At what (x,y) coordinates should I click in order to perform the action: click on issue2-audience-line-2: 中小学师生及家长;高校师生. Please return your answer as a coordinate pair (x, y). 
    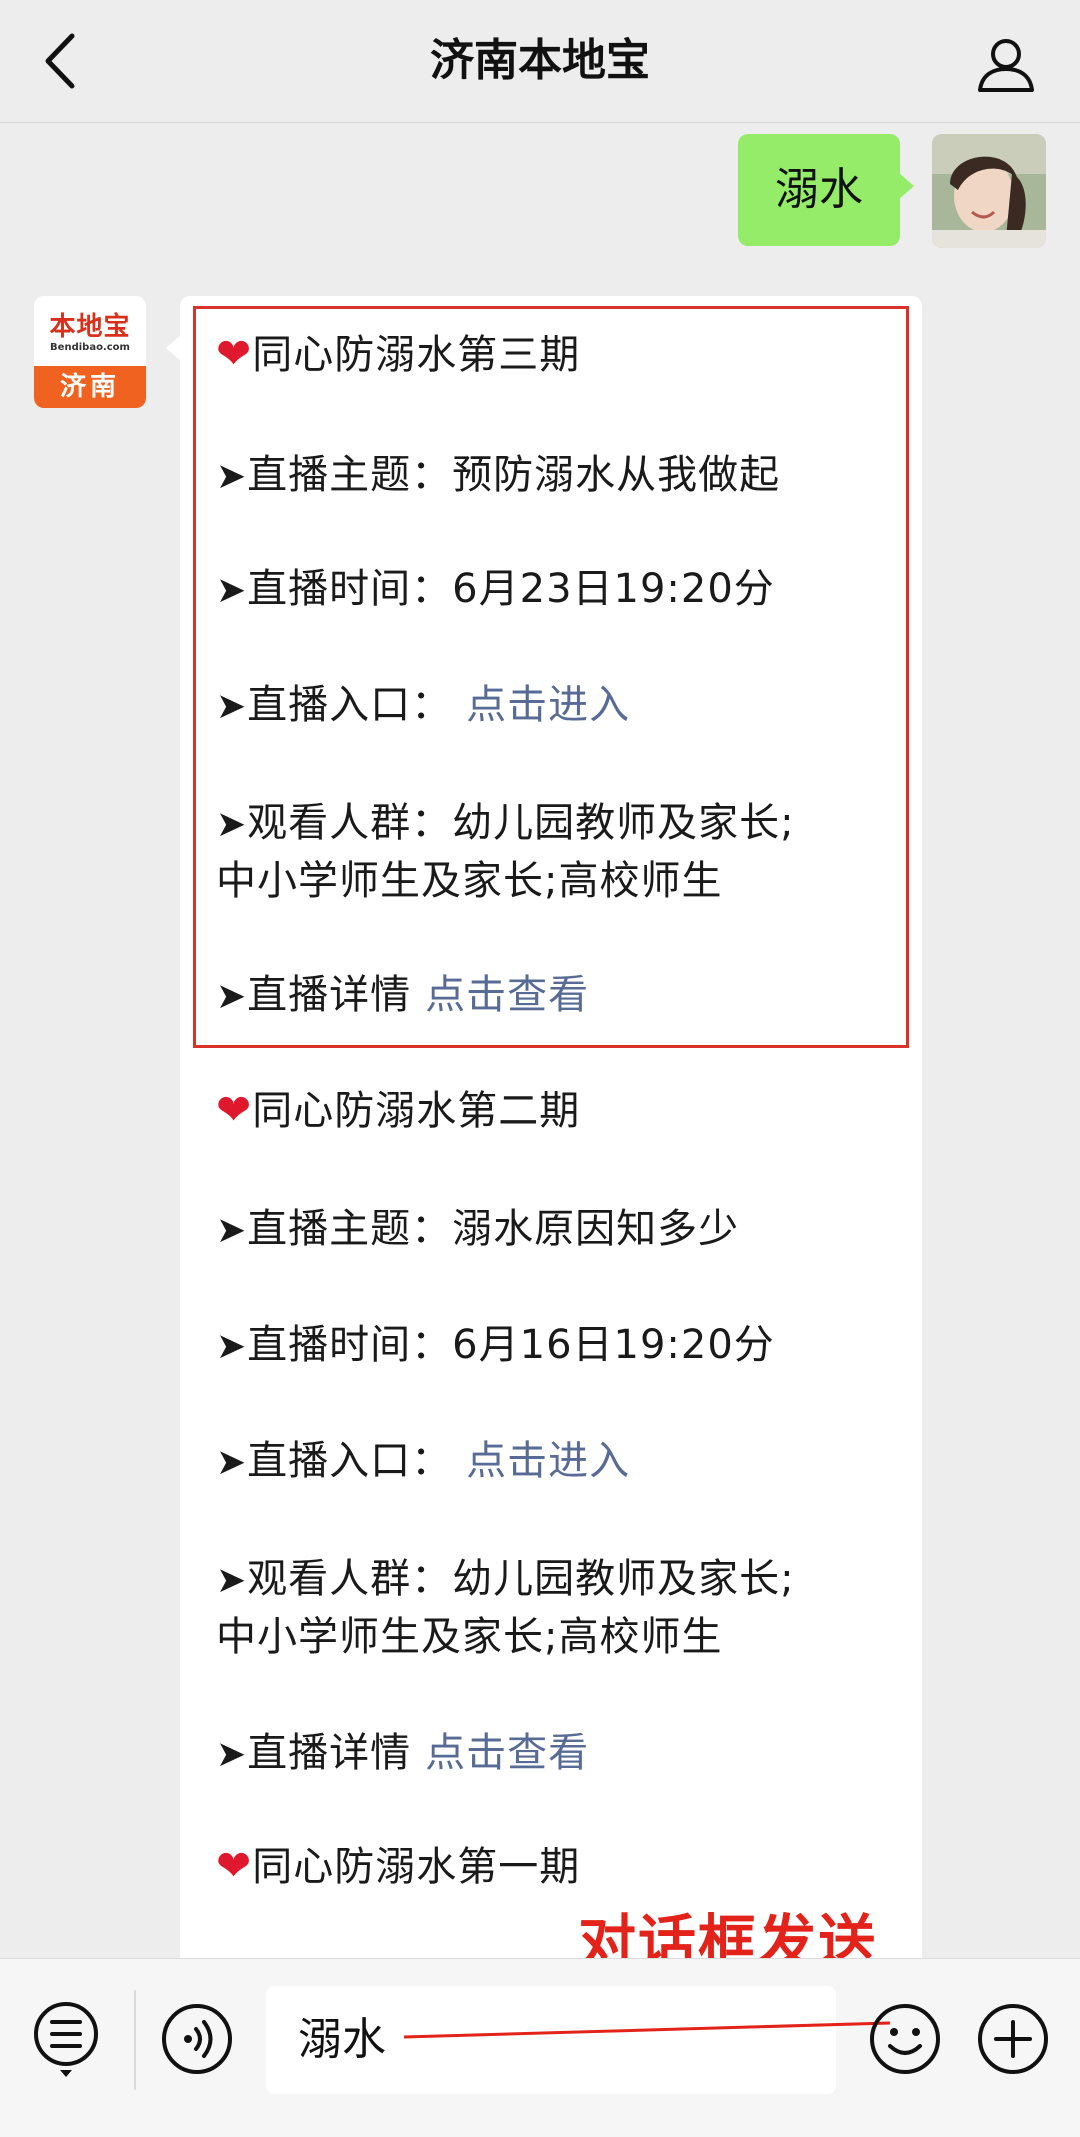
    Looking at the image, I should click on (469, 1637).